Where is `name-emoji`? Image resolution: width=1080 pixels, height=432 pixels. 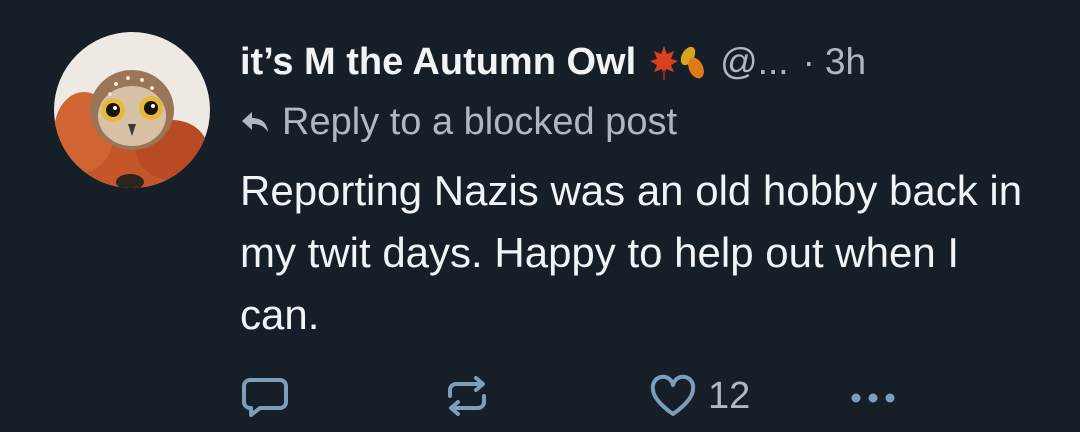
name-emoji is located at coordinates (678, 62).